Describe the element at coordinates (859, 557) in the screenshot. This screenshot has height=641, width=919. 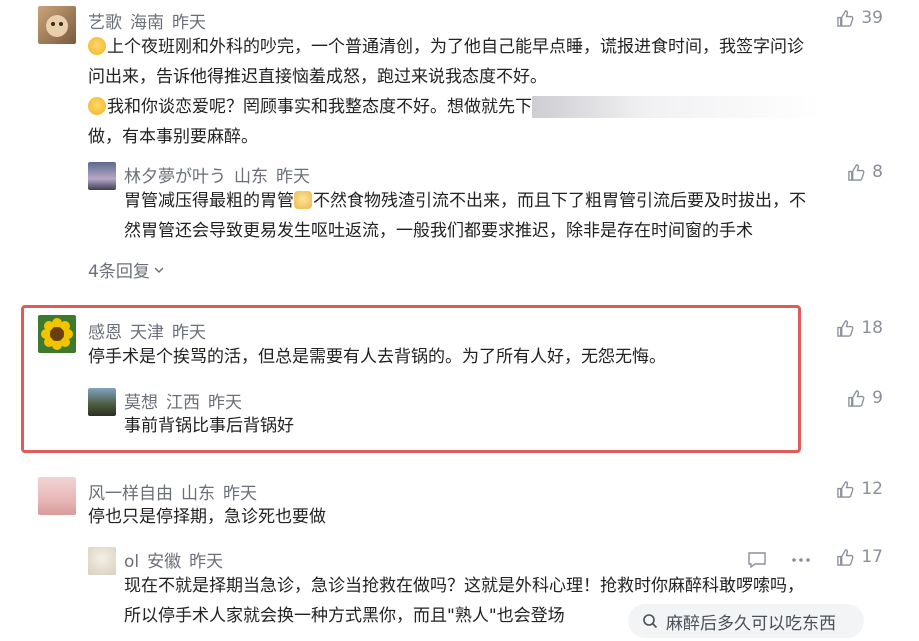
I see `like-button: 17` at that location.